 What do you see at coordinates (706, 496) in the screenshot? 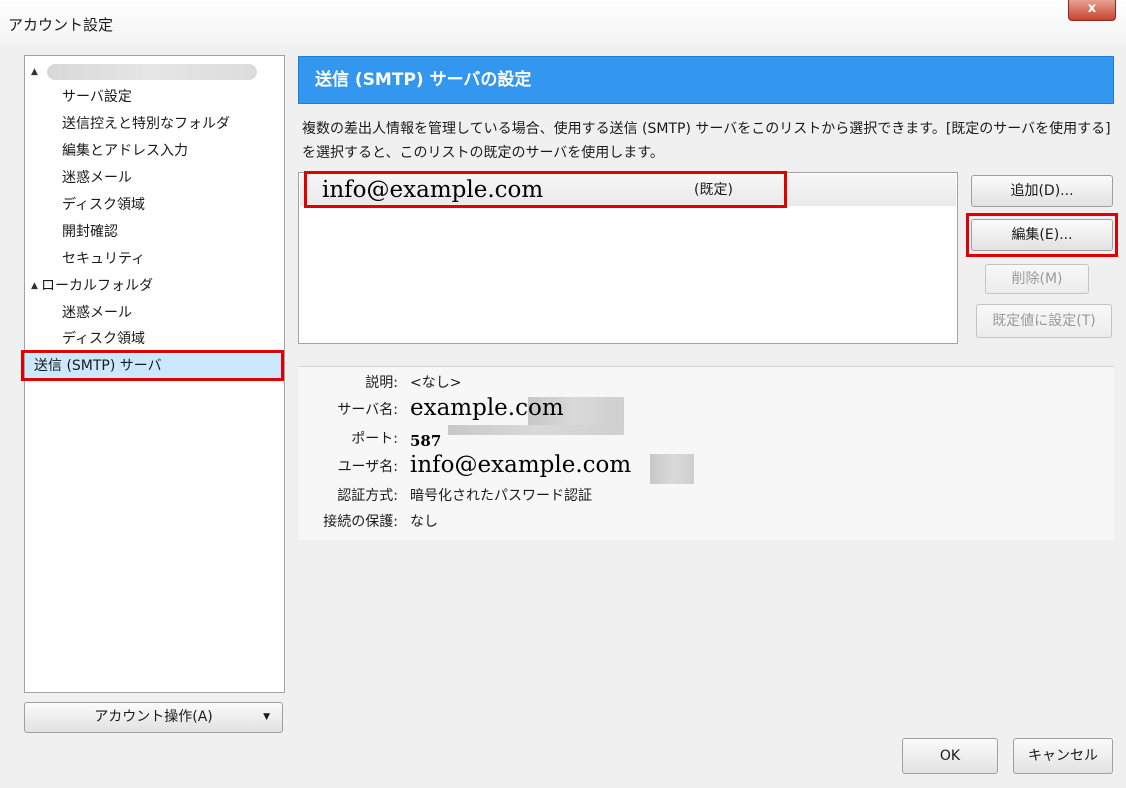
I see `detail-auth-row: 認証方式: 暗号化されたパスワード認証` at bounding box center [706, 496].